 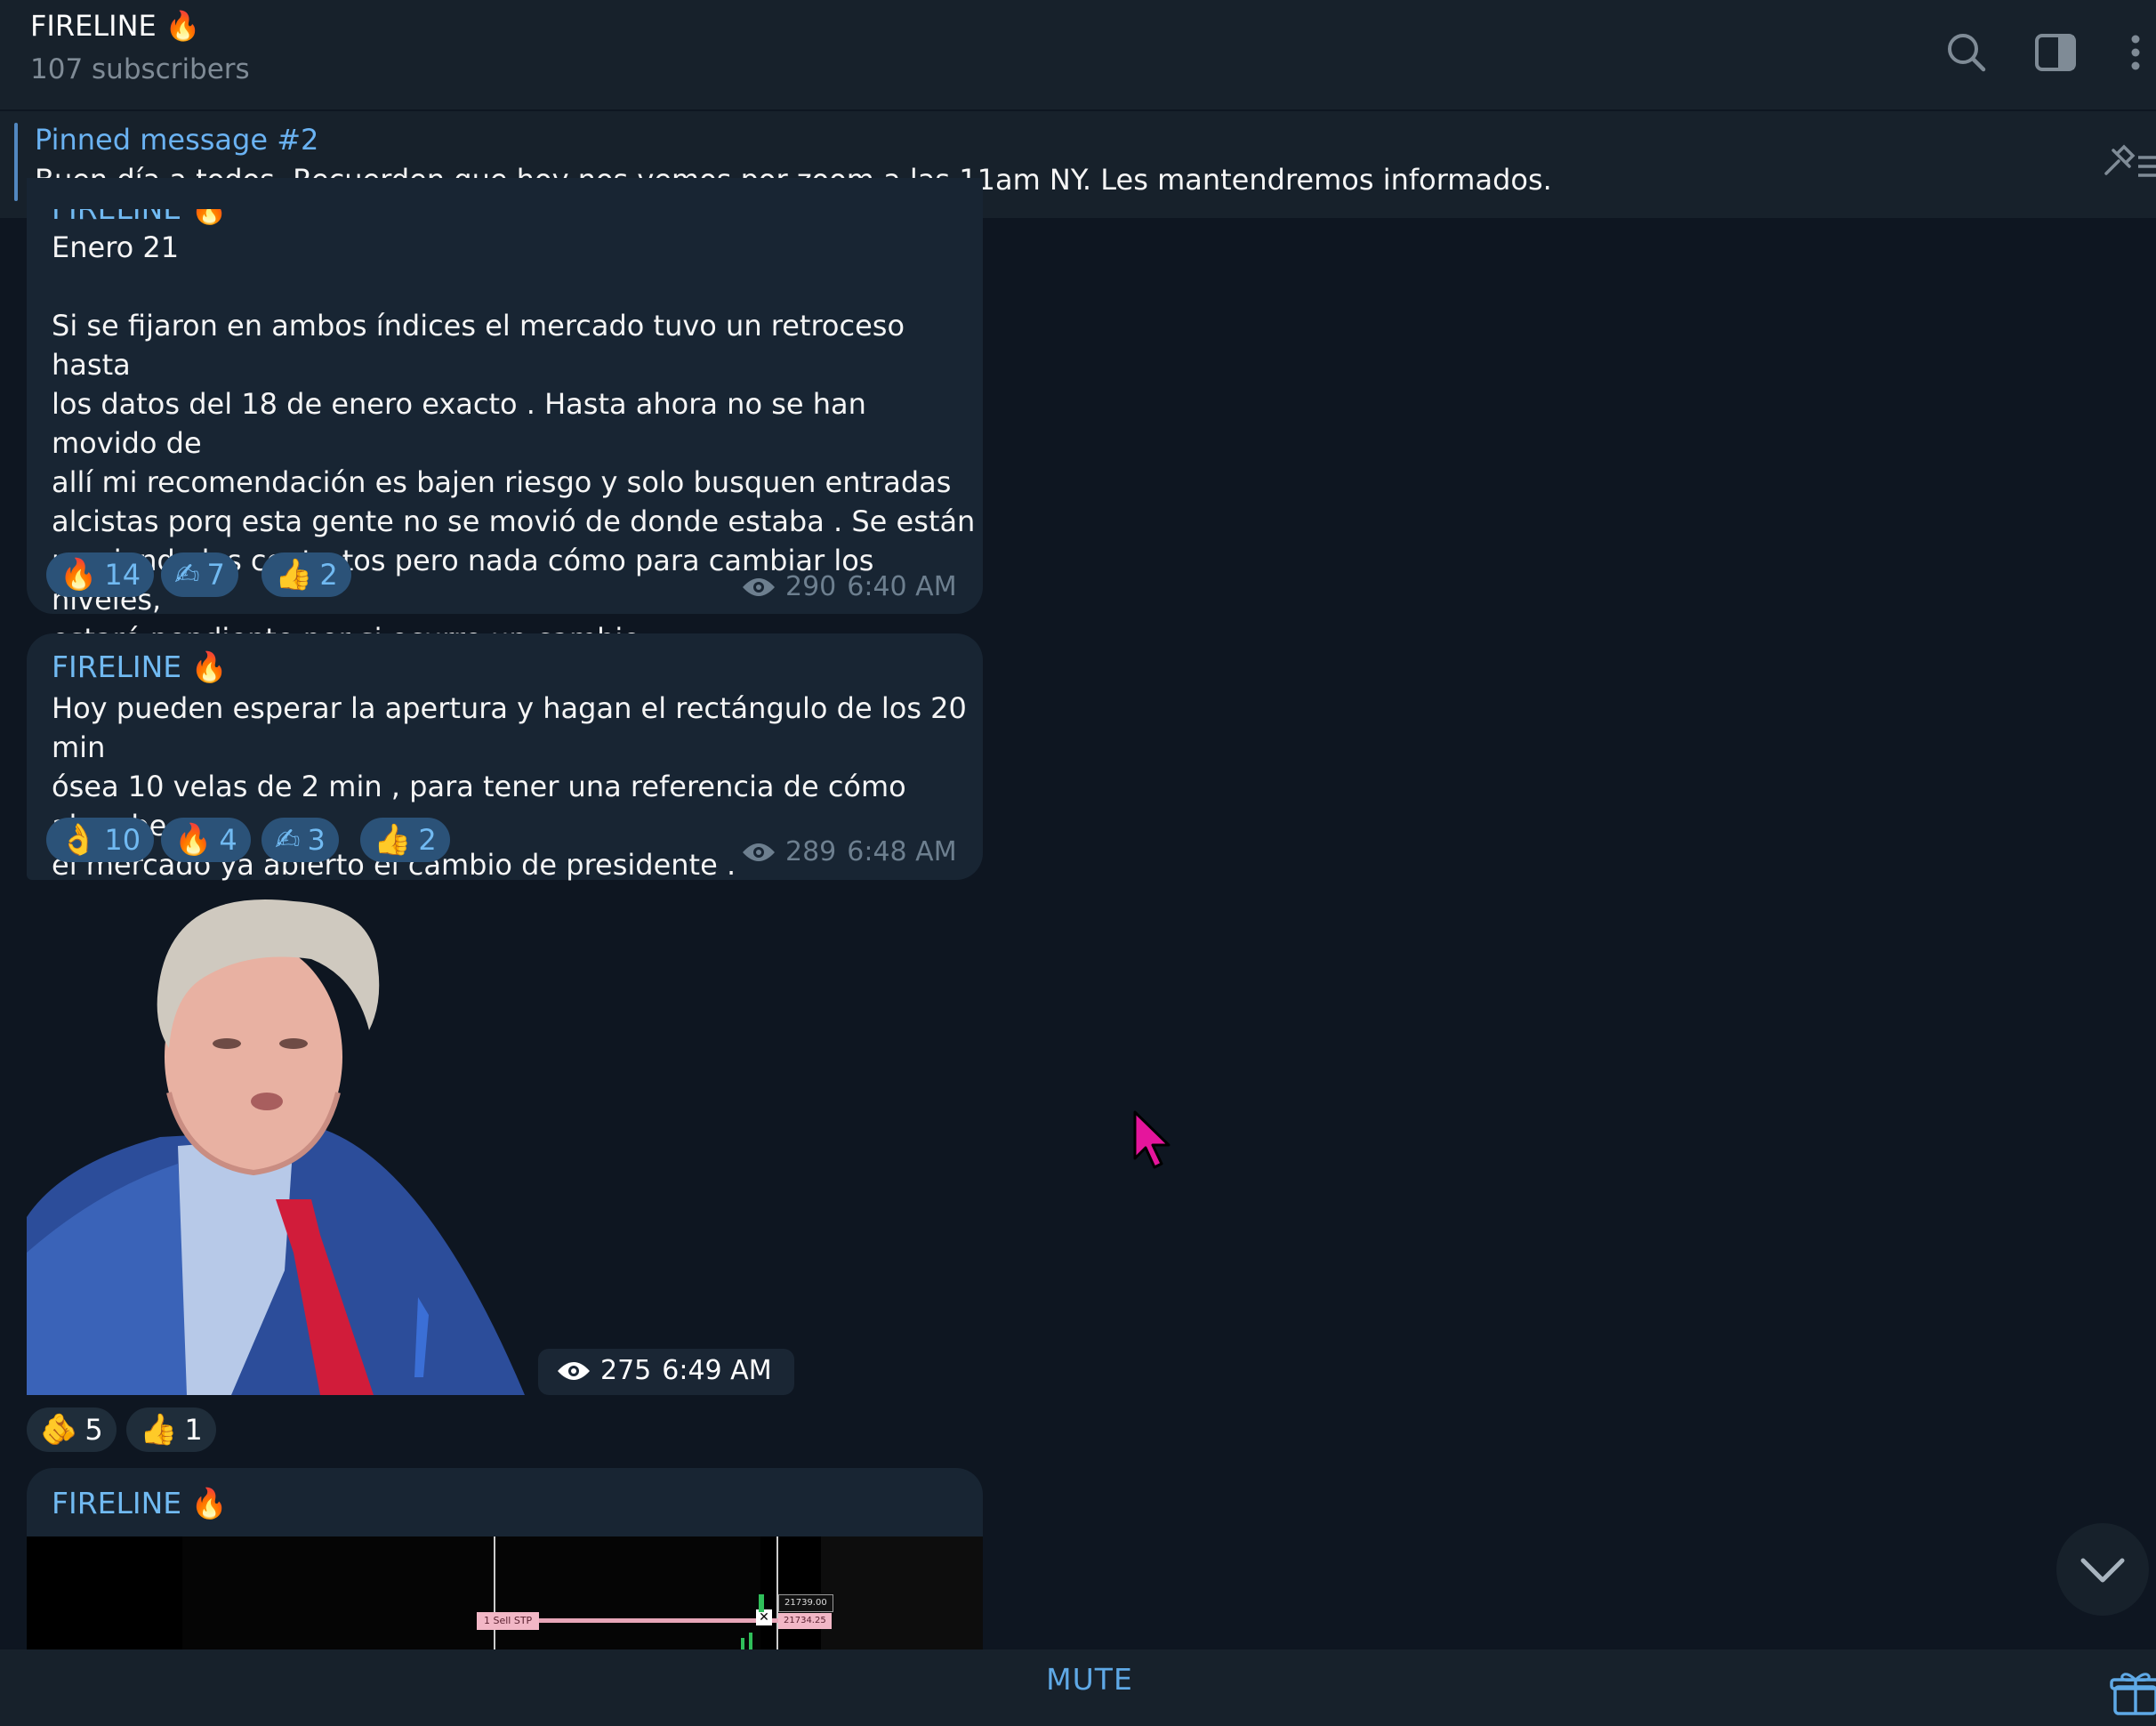 What do you see at coordinates (2055, 52) in the screenshot?
I see `sidebar-toggle-icon` at bounding box center [2055, 52].